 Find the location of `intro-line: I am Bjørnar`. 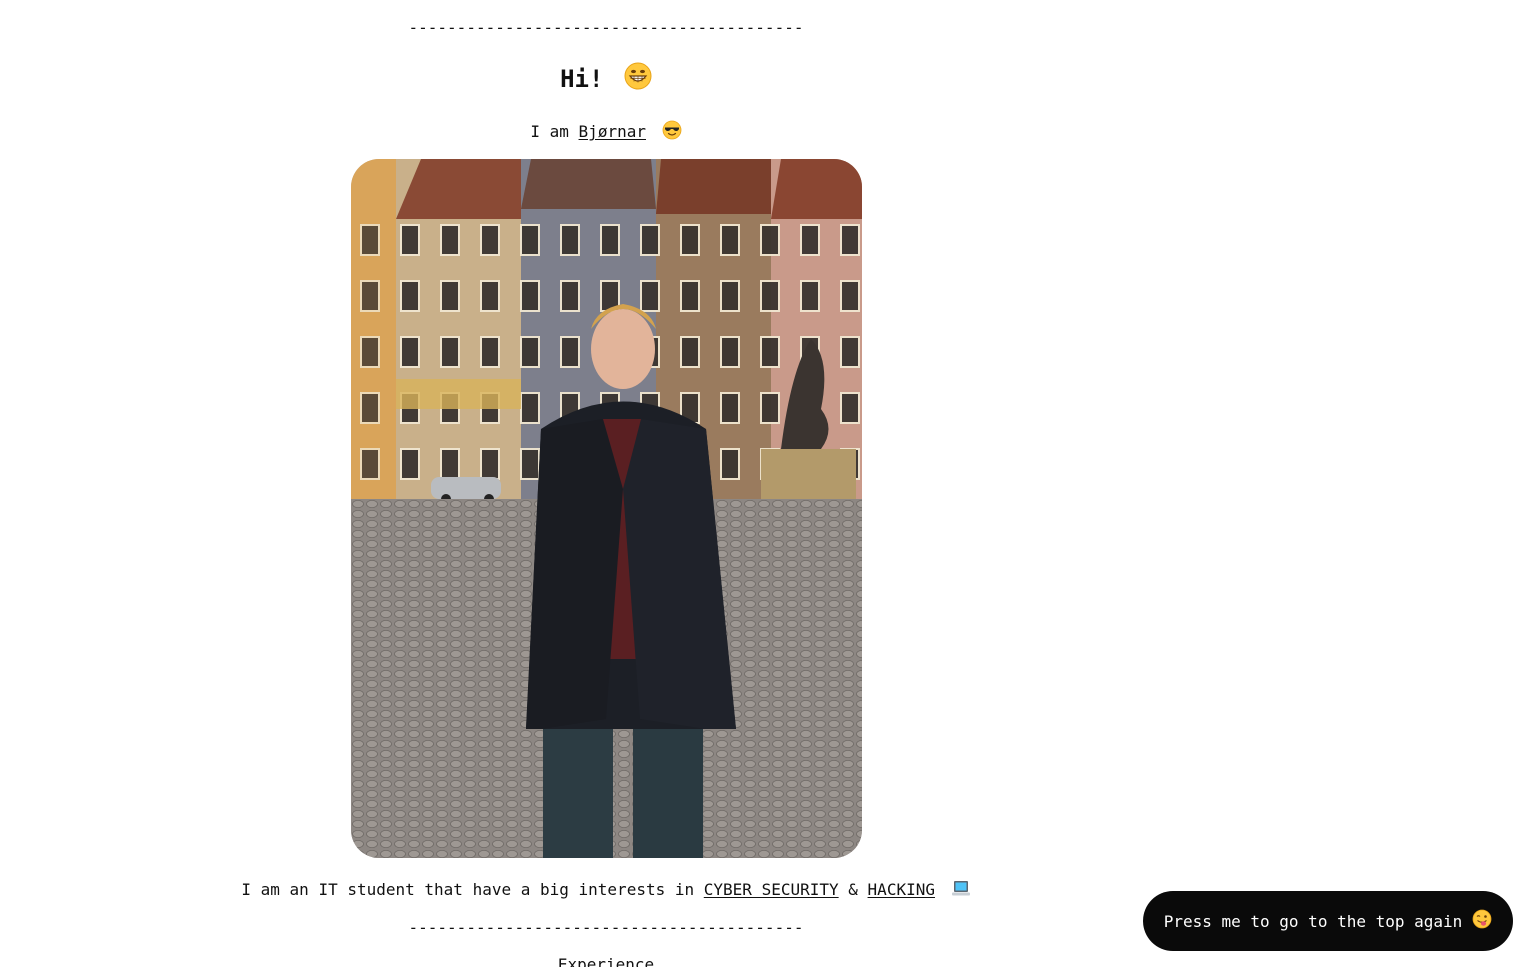

intro-line: I am Bjørnar is located at coordinates (606, 132).